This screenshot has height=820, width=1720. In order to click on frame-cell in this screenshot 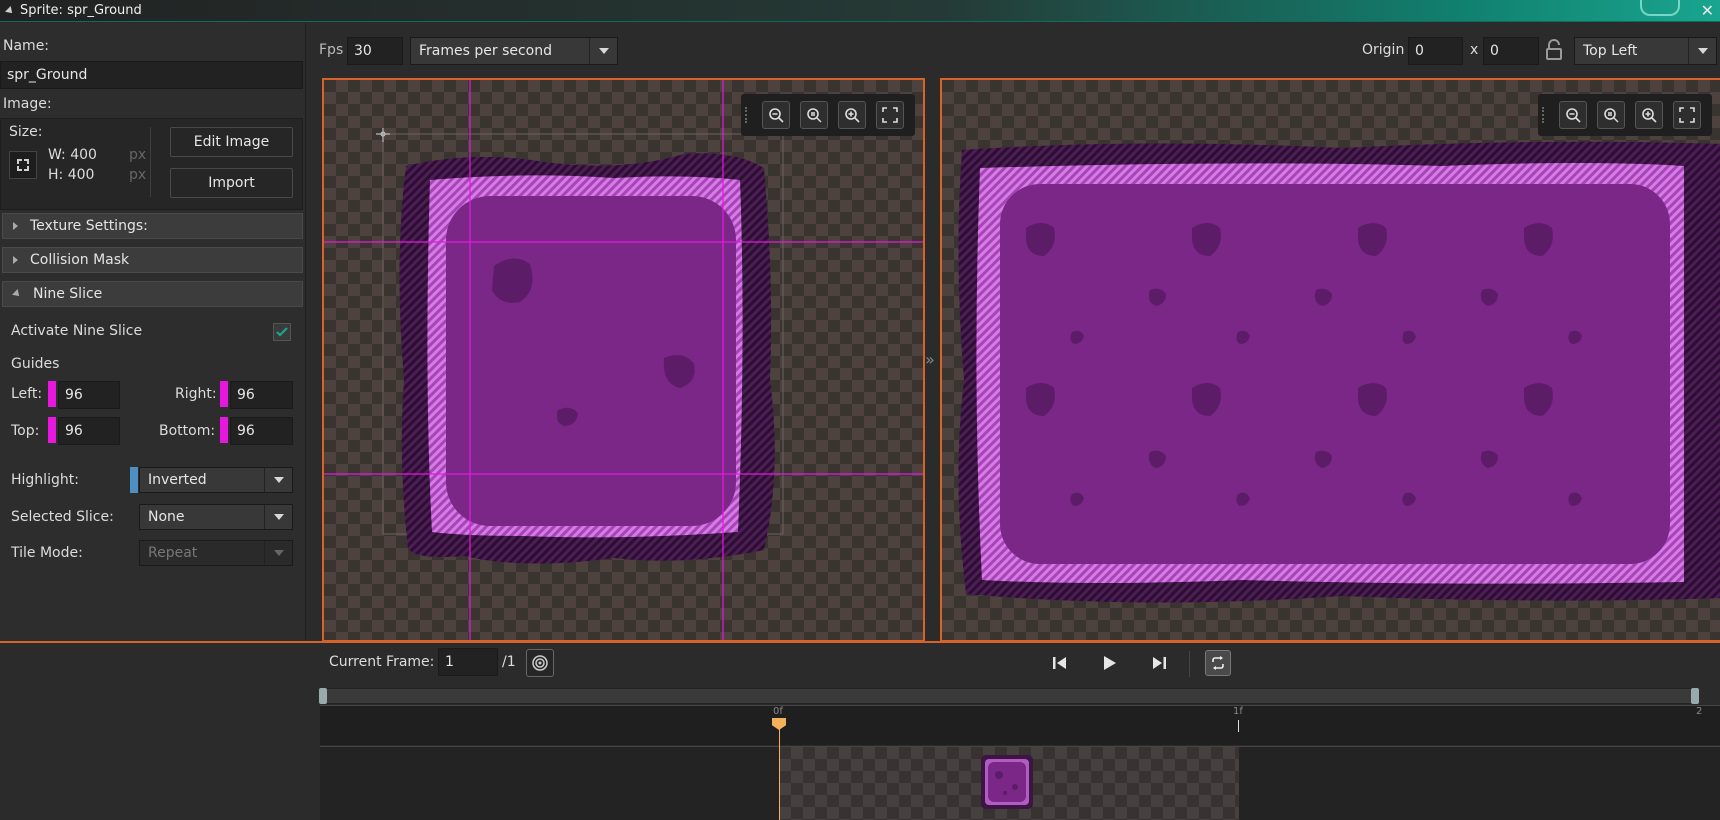, I will do `click(1009, 783)`.